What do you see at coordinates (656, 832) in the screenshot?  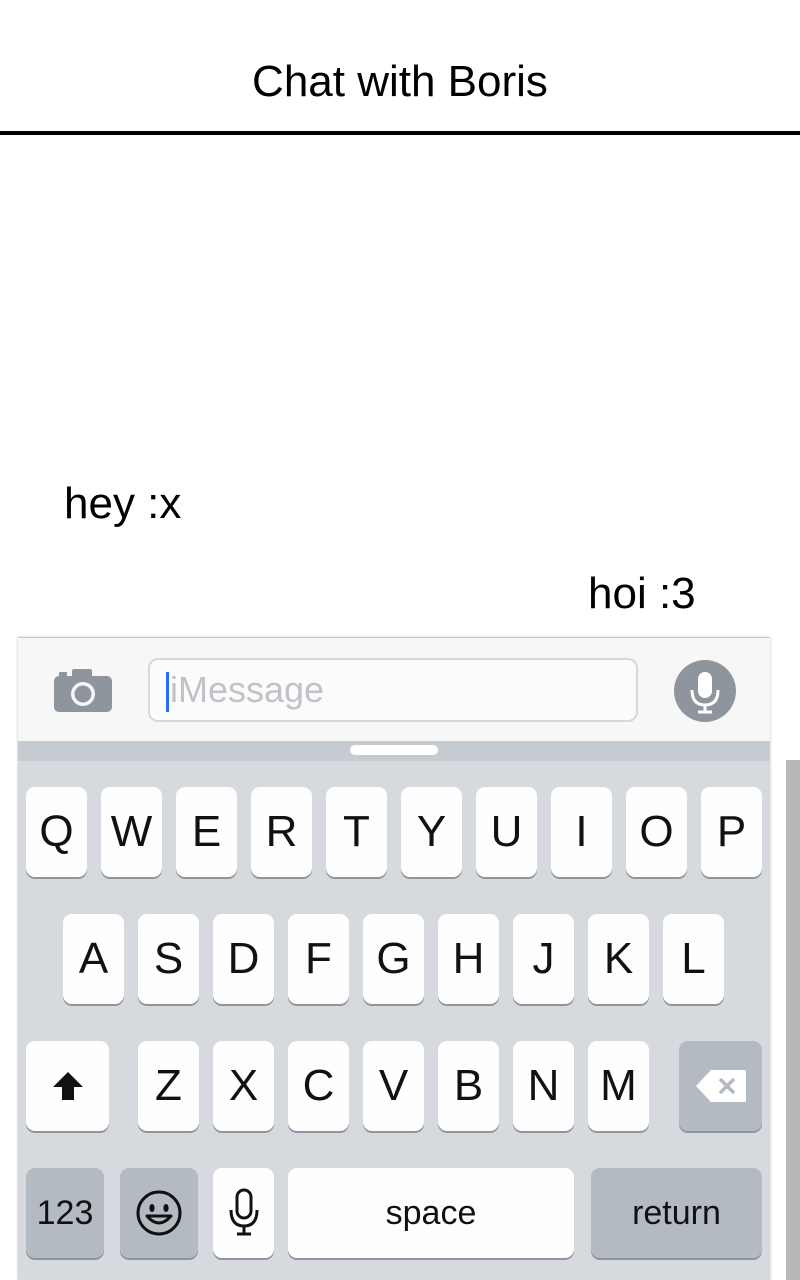 I see `key-o: O` at bounding box center [656, 832].